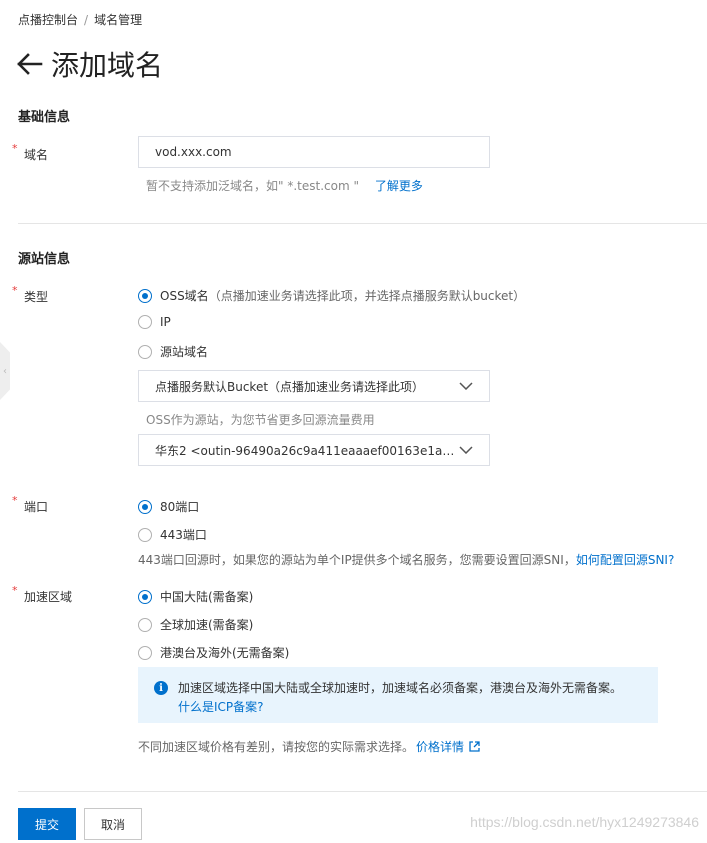 This screenshot has width=707, height=843. I want to click on learn-more-link: 了解更多, so click(399, 186).